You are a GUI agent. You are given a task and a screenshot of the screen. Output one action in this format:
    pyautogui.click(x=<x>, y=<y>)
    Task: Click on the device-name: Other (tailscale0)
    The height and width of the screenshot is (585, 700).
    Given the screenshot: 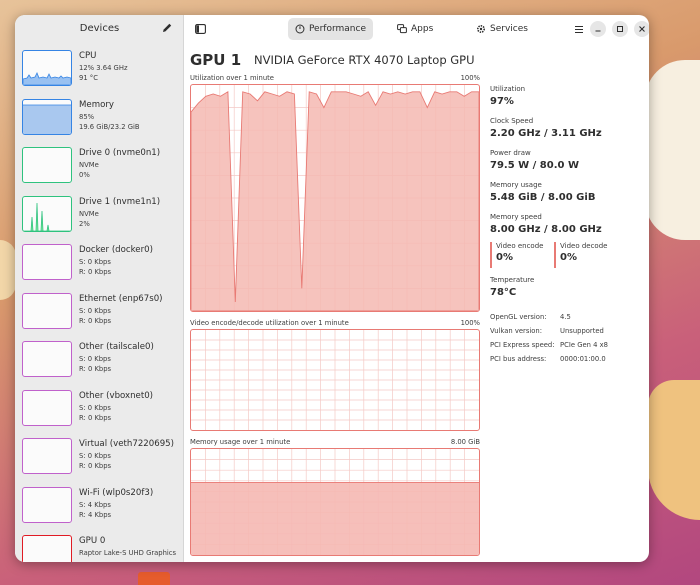 What is the action you would take?
    pyautogui.click(x=116, y=347)
    